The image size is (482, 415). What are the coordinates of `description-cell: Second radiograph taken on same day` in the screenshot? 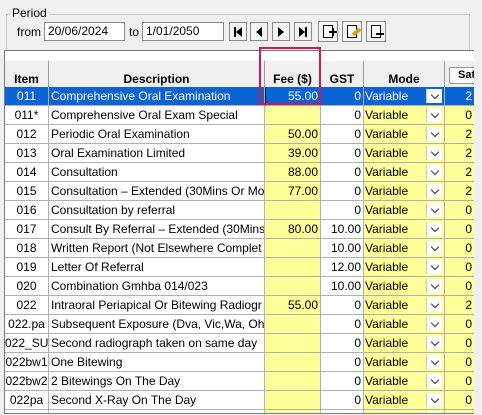 It's located at (157, 343).